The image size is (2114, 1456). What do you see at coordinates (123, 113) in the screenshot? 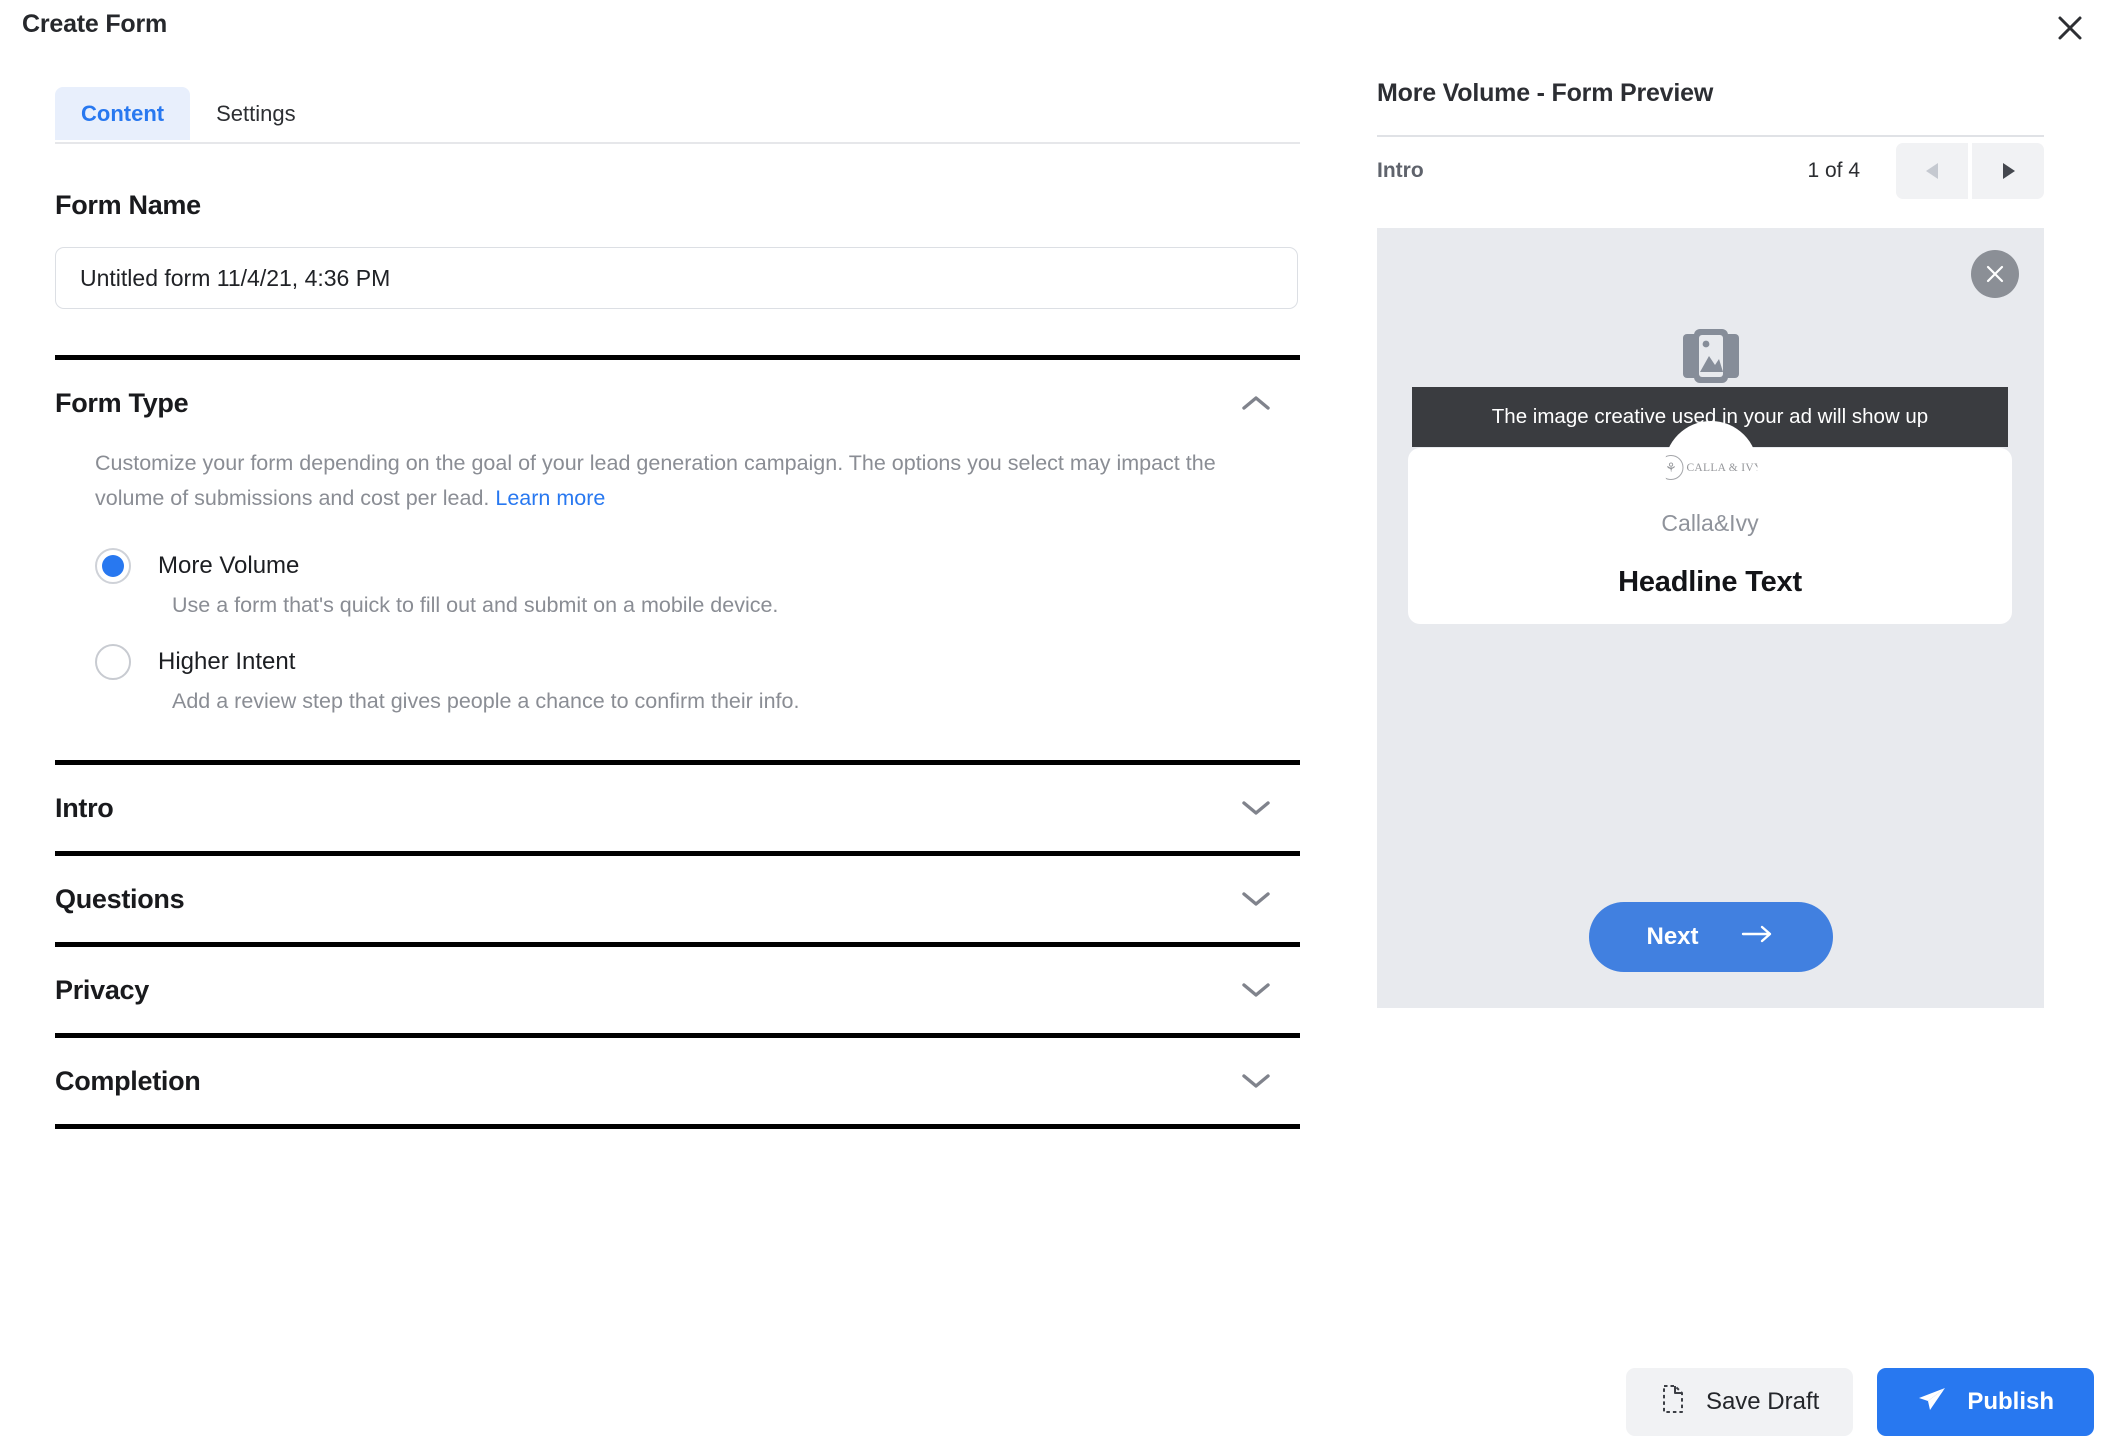
I see `tab-content: Content` at bounding box center [123, 113].